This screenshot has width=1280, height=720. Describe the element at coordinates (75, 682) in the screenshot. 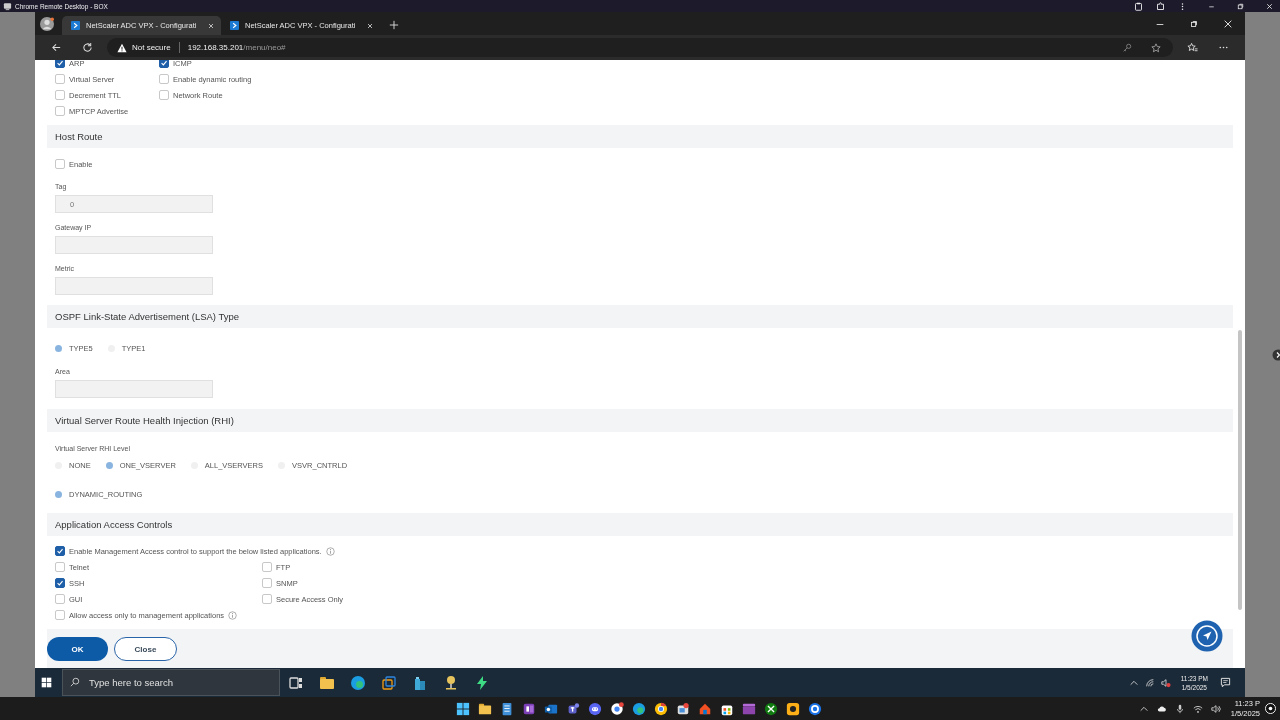

I see `search-icon` at that location.